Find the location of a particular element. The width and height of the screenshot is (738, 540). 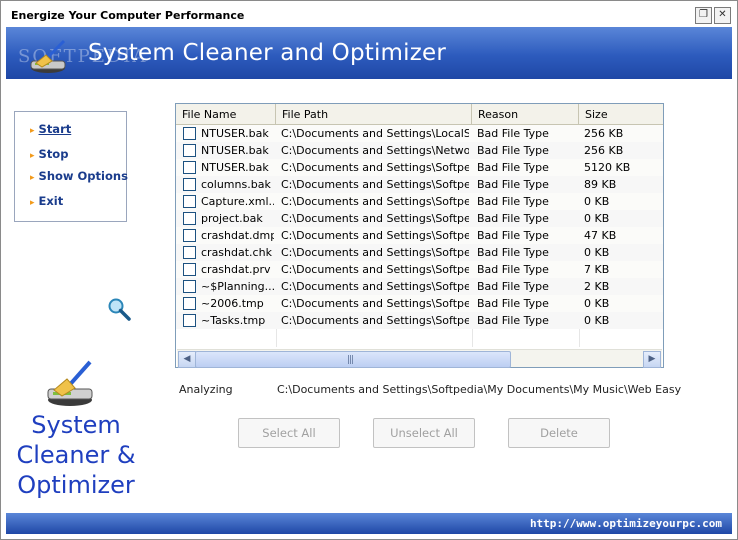

horizontal-scrollbar: ◀ ||| ▶ is located at coordinates (419, 358).